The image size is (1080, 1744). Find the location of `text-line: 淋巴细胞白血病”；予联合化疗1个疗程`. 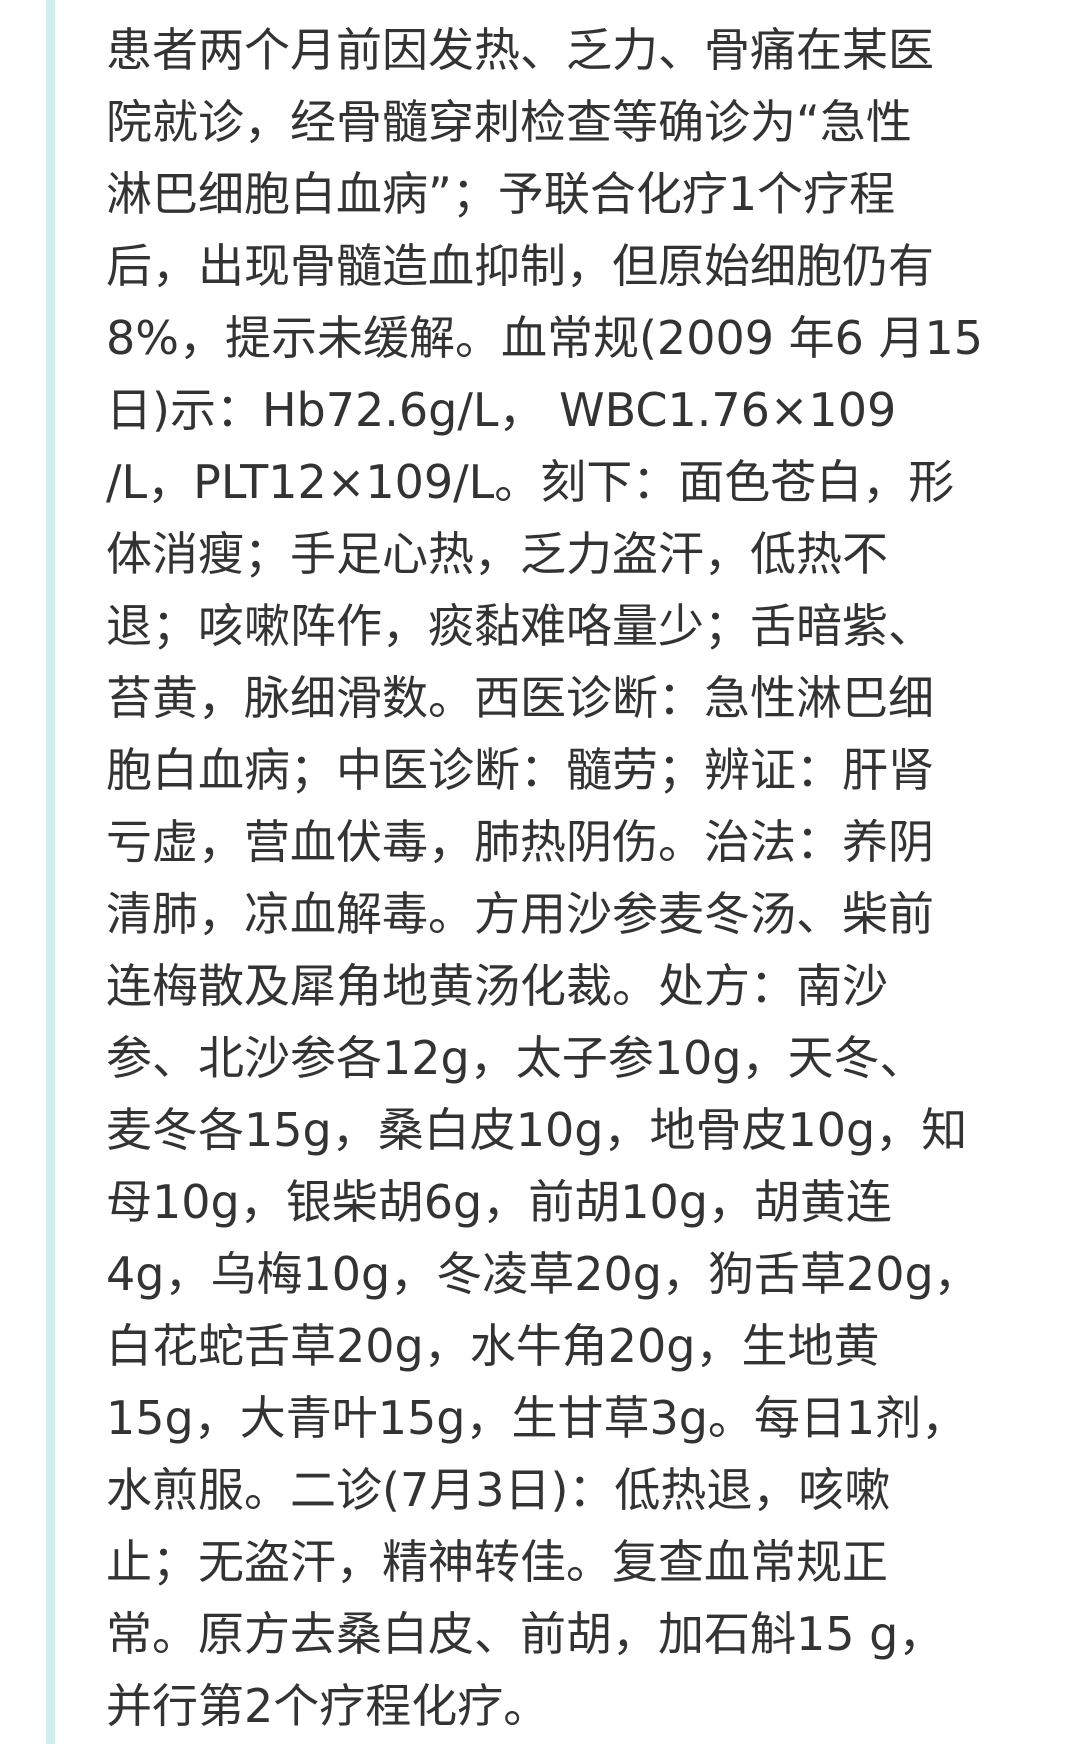

text-line: 淋巴细胞白血病”；予联合化疗1个疗程 is located at coordinates (501, 194).